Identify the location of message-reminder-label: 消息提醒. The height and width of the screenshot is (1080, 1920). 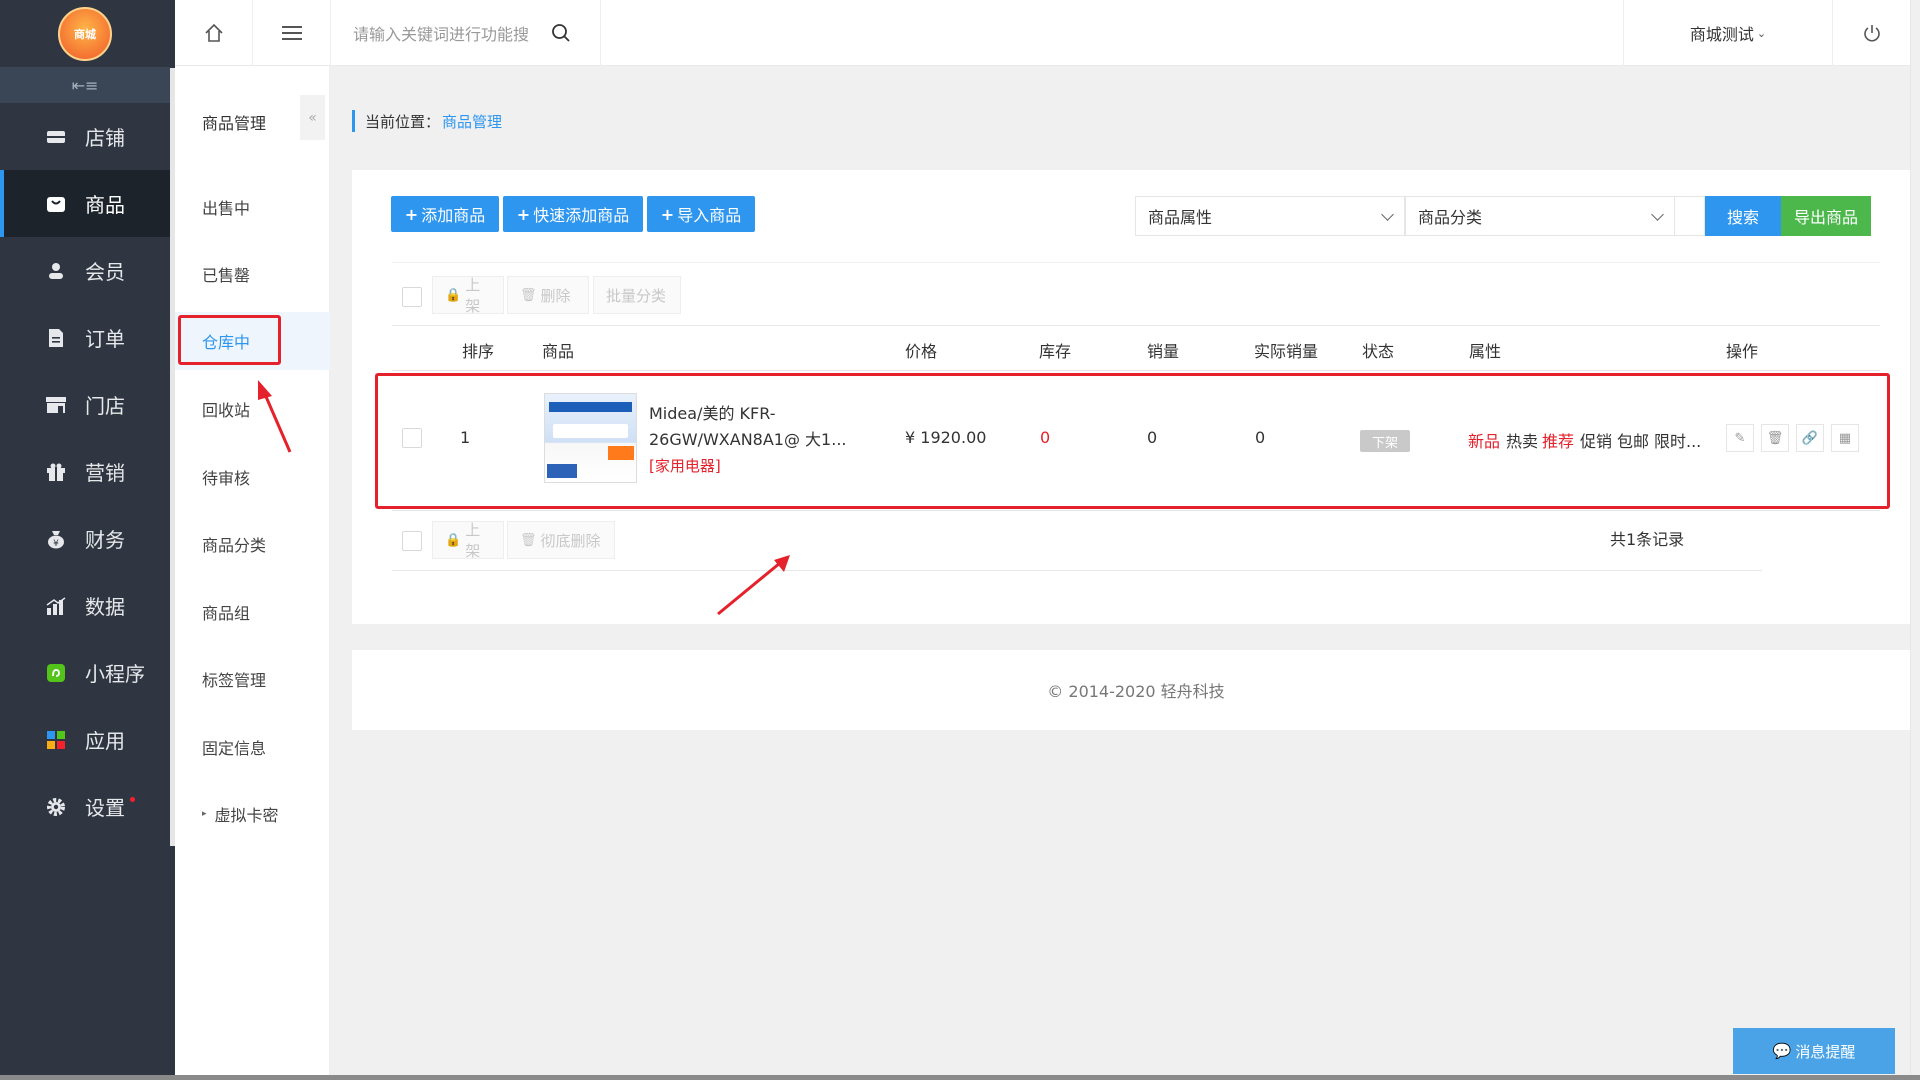
(1825, 1051).